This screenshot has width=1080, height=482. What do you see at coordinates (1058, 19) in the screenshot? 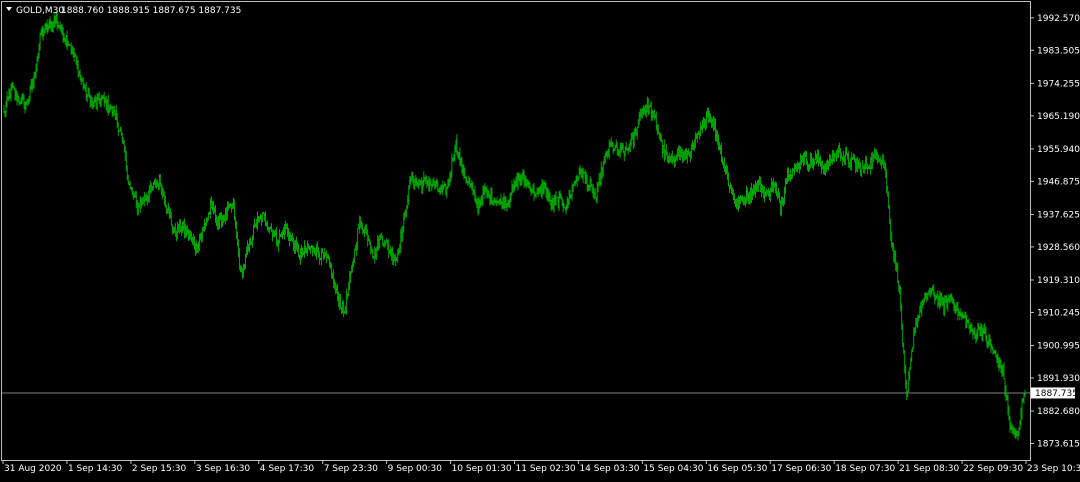
I see `y-tick-label: 1992.570` at bounding box center [1058, 19].